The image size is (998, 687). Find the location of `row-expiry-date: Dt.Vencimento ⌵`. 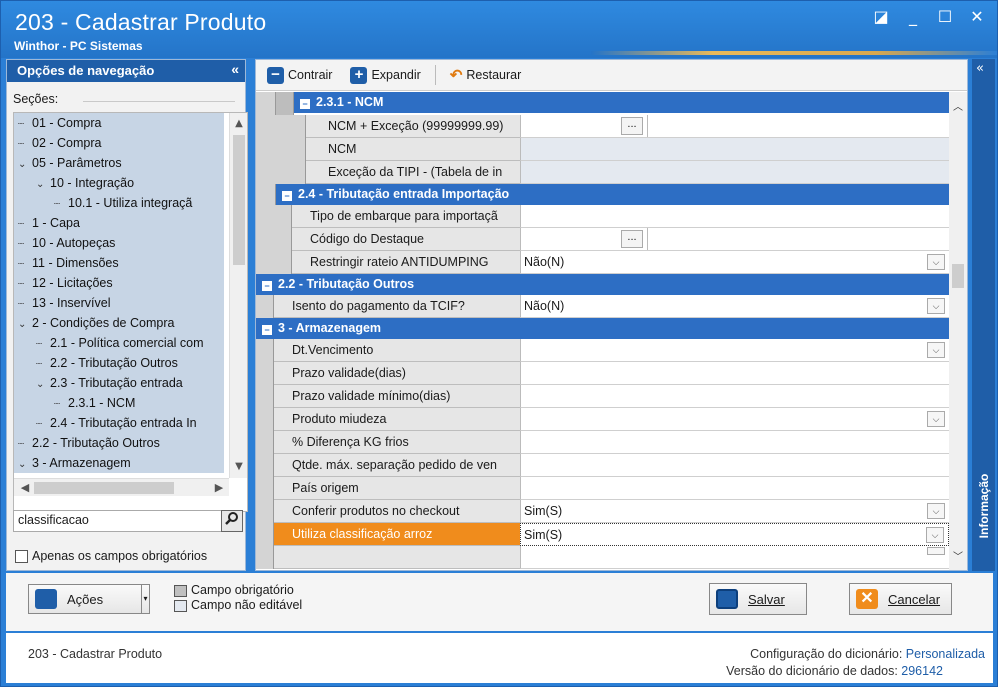

row-expiry-date: Dt.Vencimento ⌵ is located at coordinates (602, 350).